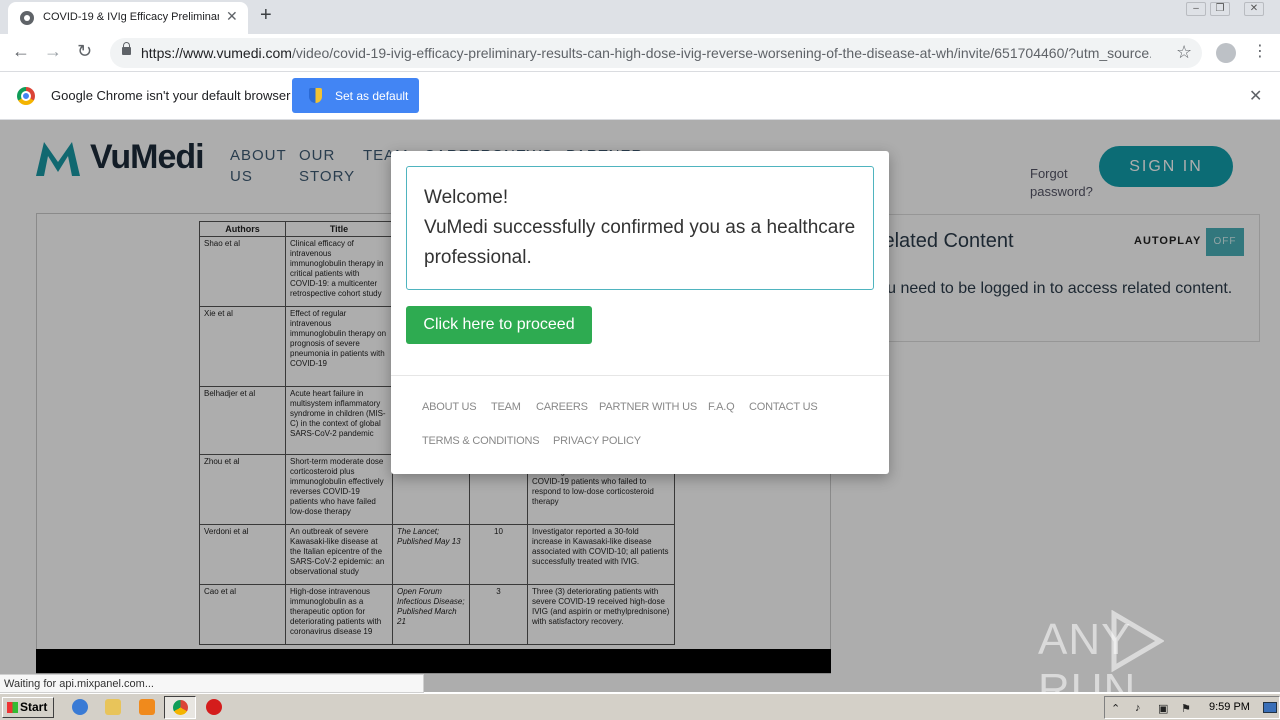 The width and height of the screenshot is (1280, 720). What do you see at coordinates (721, 407) in the screenshot?
I see `footer-link-faq: F.A.Q` at bounding box center [721, 407].